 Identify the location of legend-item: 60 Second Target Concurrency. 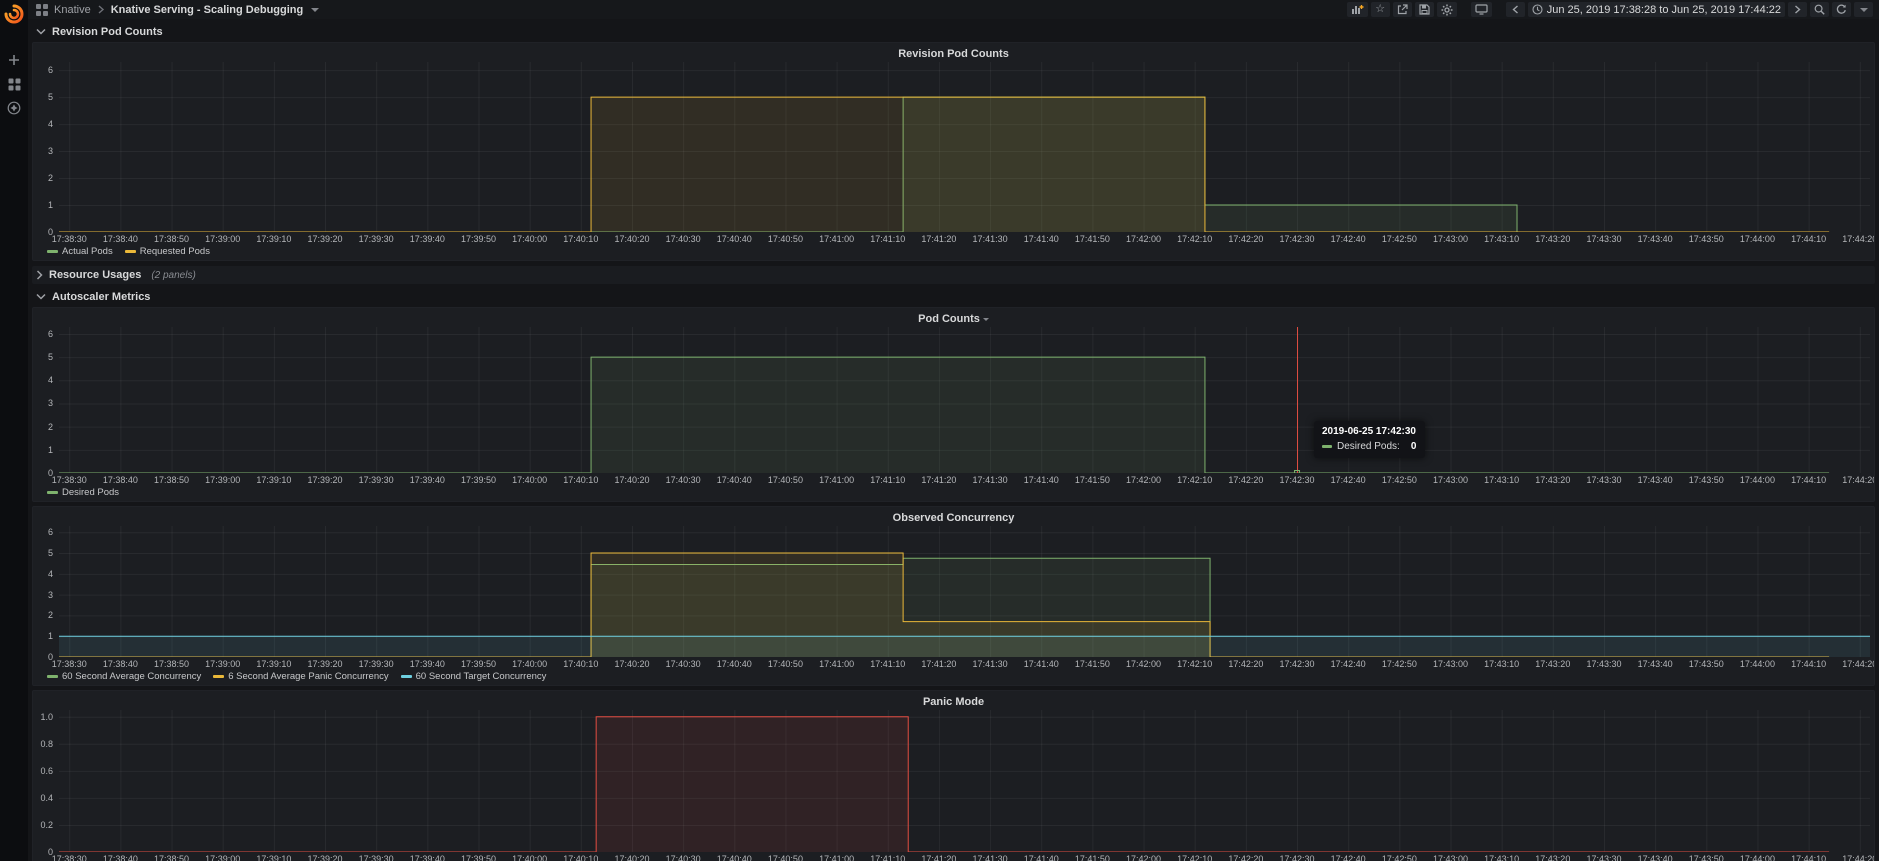
(473, 676).